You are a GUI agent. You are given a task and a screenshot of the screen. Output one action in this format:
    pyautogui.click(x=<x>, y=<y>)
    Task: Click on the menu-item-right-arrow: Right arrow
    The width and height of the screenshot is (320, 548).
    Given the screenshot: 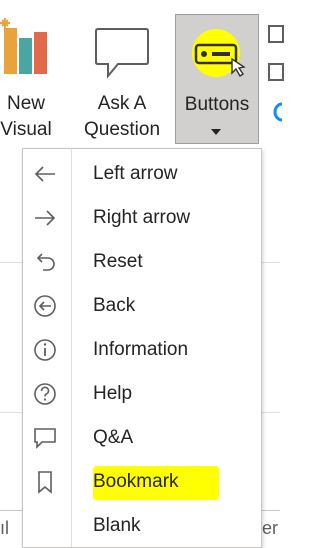 What is the action you would take?
    pyautogui.click(x=142, y=218)
    